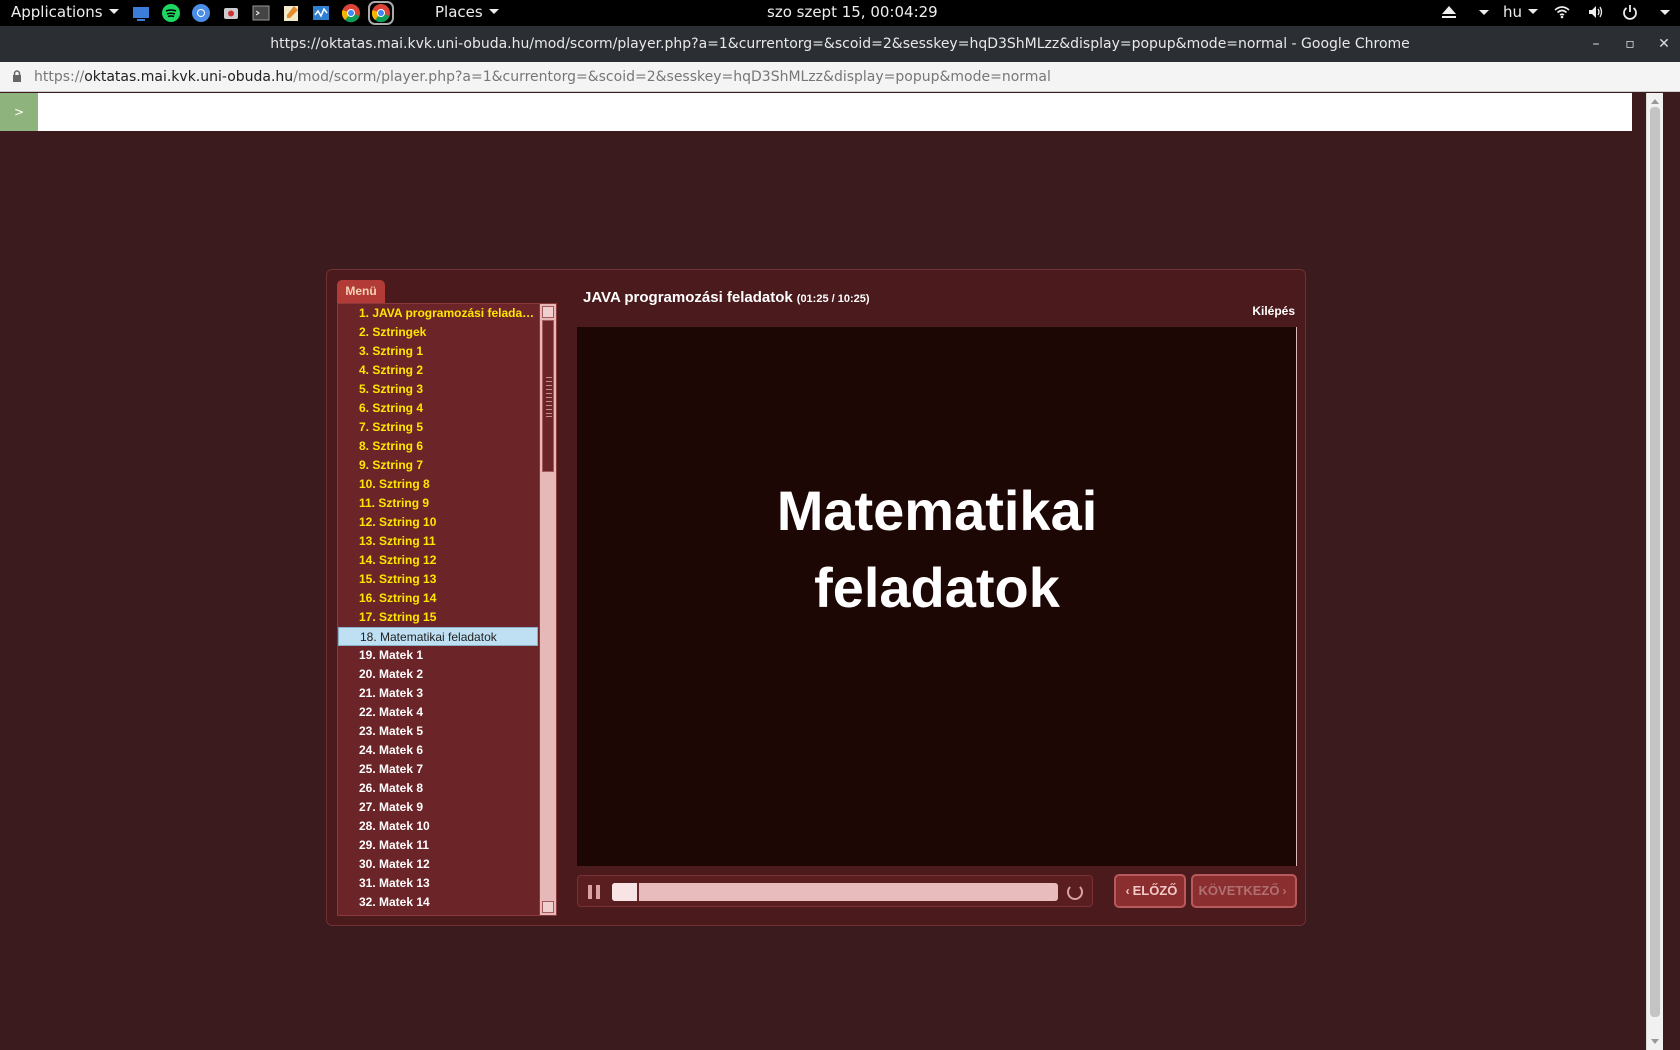 The height and width of the screenshot is (1050, 1680). I want to click on menu-item: 13. Sztring 11, so click(438, 541).